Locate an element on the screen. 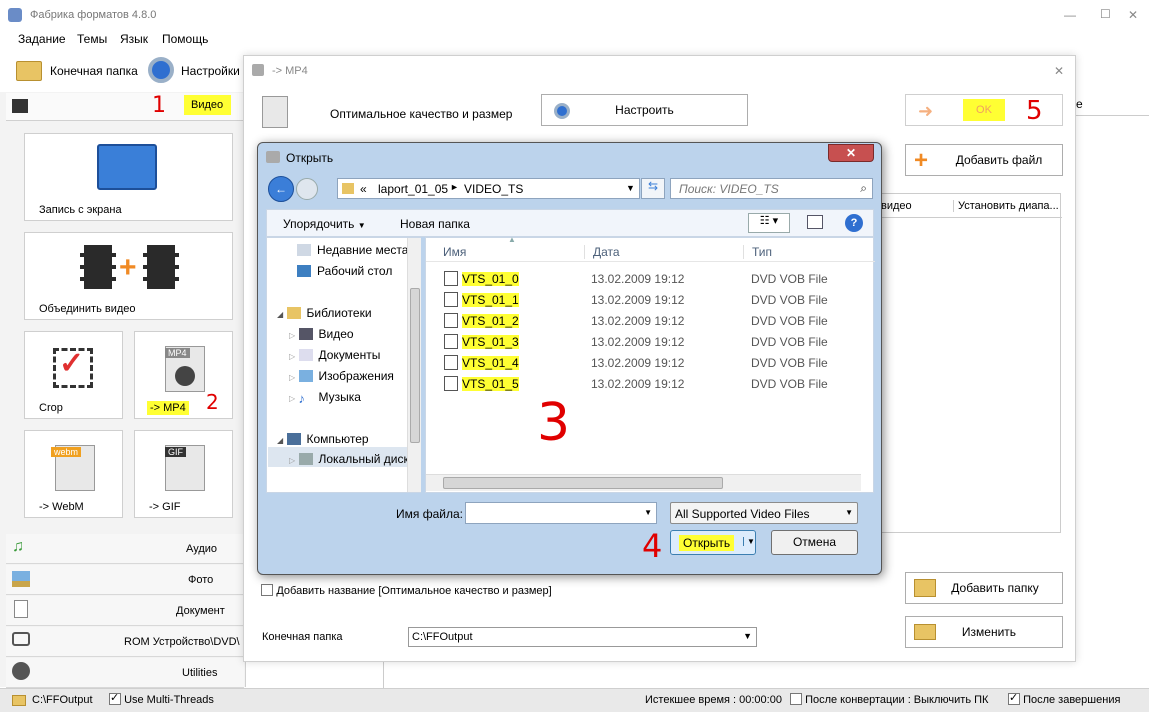 The image size is (1149, 712). tile-to-gif: GIF -> GIF is located at coordinates (183, 474).